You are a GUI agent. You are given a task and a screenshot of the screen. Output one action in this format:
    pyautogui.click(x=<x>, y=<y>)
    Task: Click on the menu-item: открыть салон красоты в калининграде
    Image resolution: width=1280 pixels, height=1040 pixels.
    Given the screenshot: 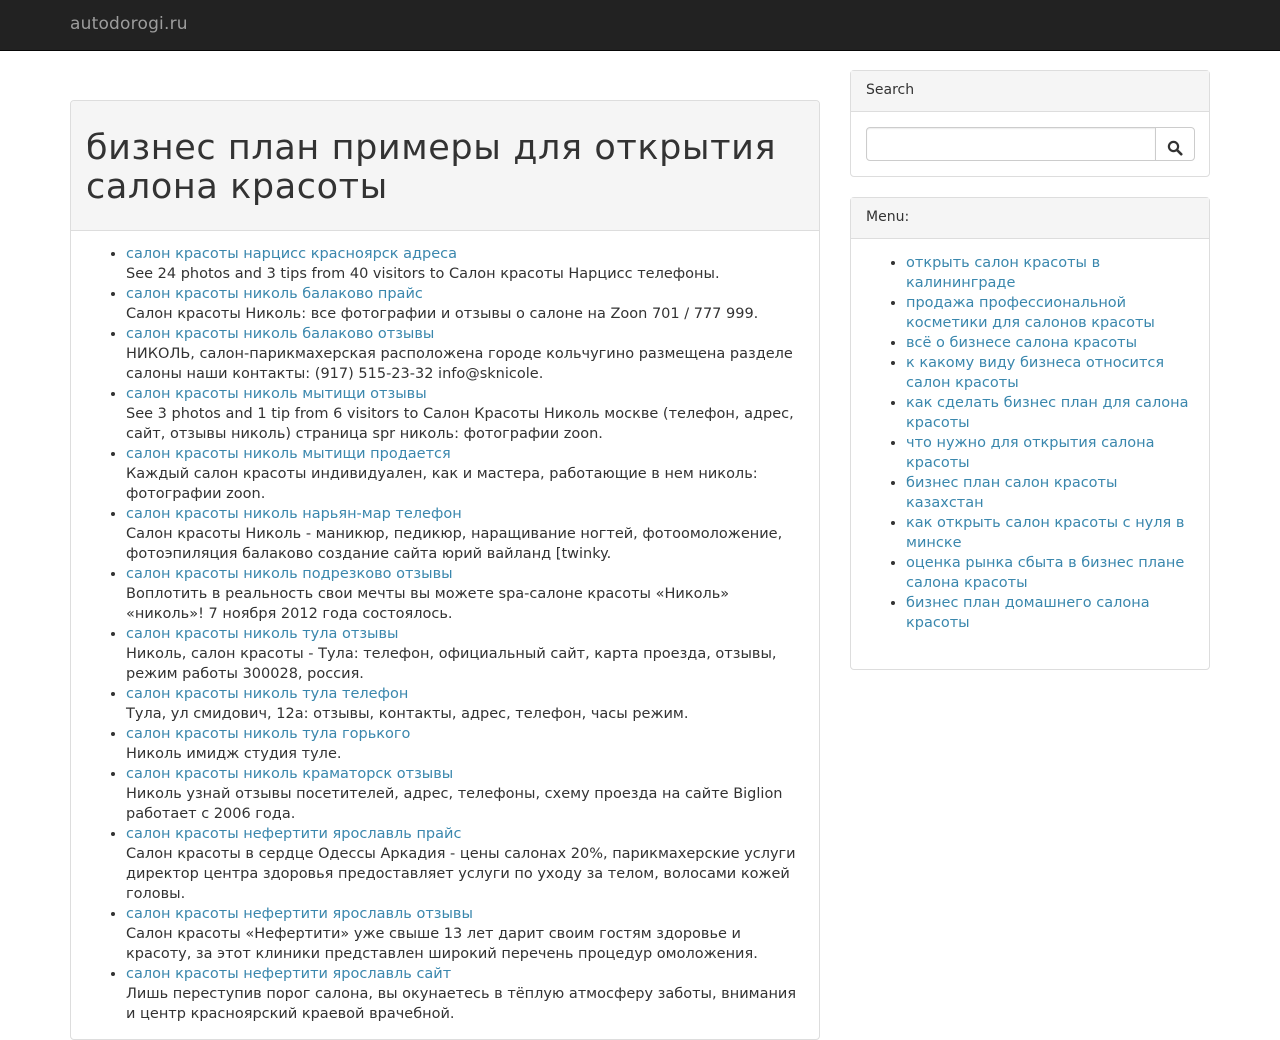 What is the action you would take?
    pyautogui.click(x=1050, y=273)
    